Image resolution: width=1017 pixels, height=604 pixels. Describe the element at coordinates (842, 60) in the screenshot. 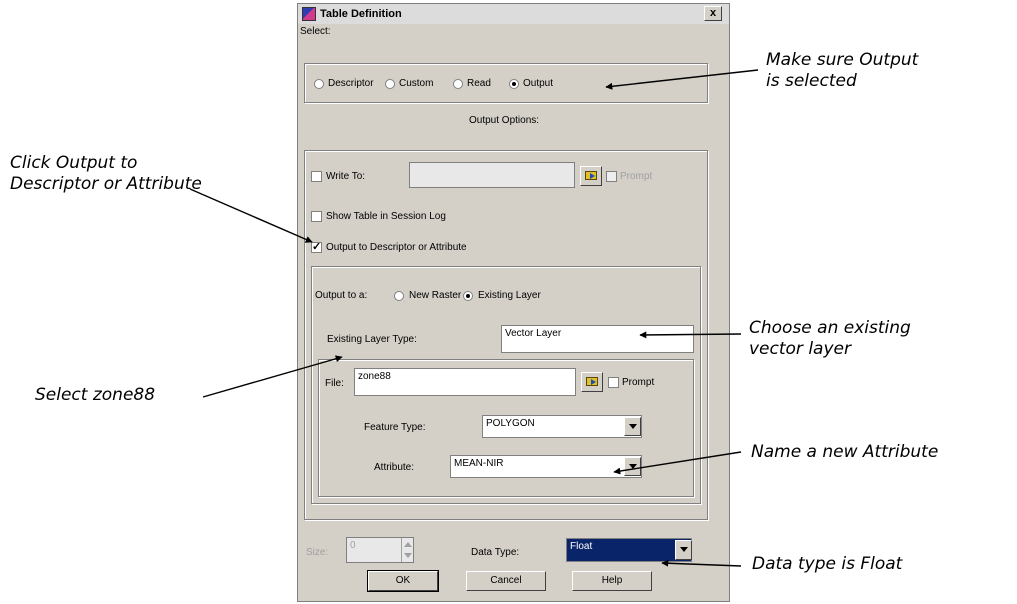

I see `annotation-output-selected-line-1: Make sure Output` at that location.